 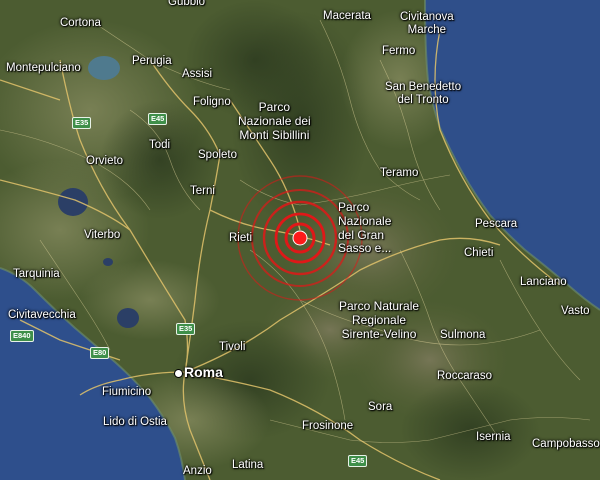 What do you see at coordinates (178, 373) in the screenshot?
I see `capital-dot-icon` at bounding box center [178, 373].